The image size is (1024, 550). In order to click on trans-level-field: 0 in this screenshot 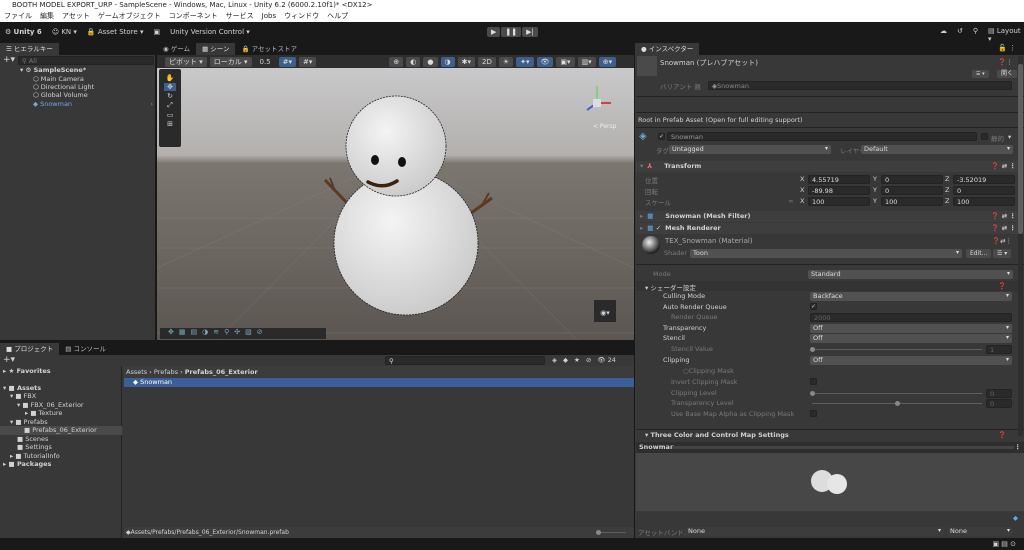, I will do `click(999, 403)`.